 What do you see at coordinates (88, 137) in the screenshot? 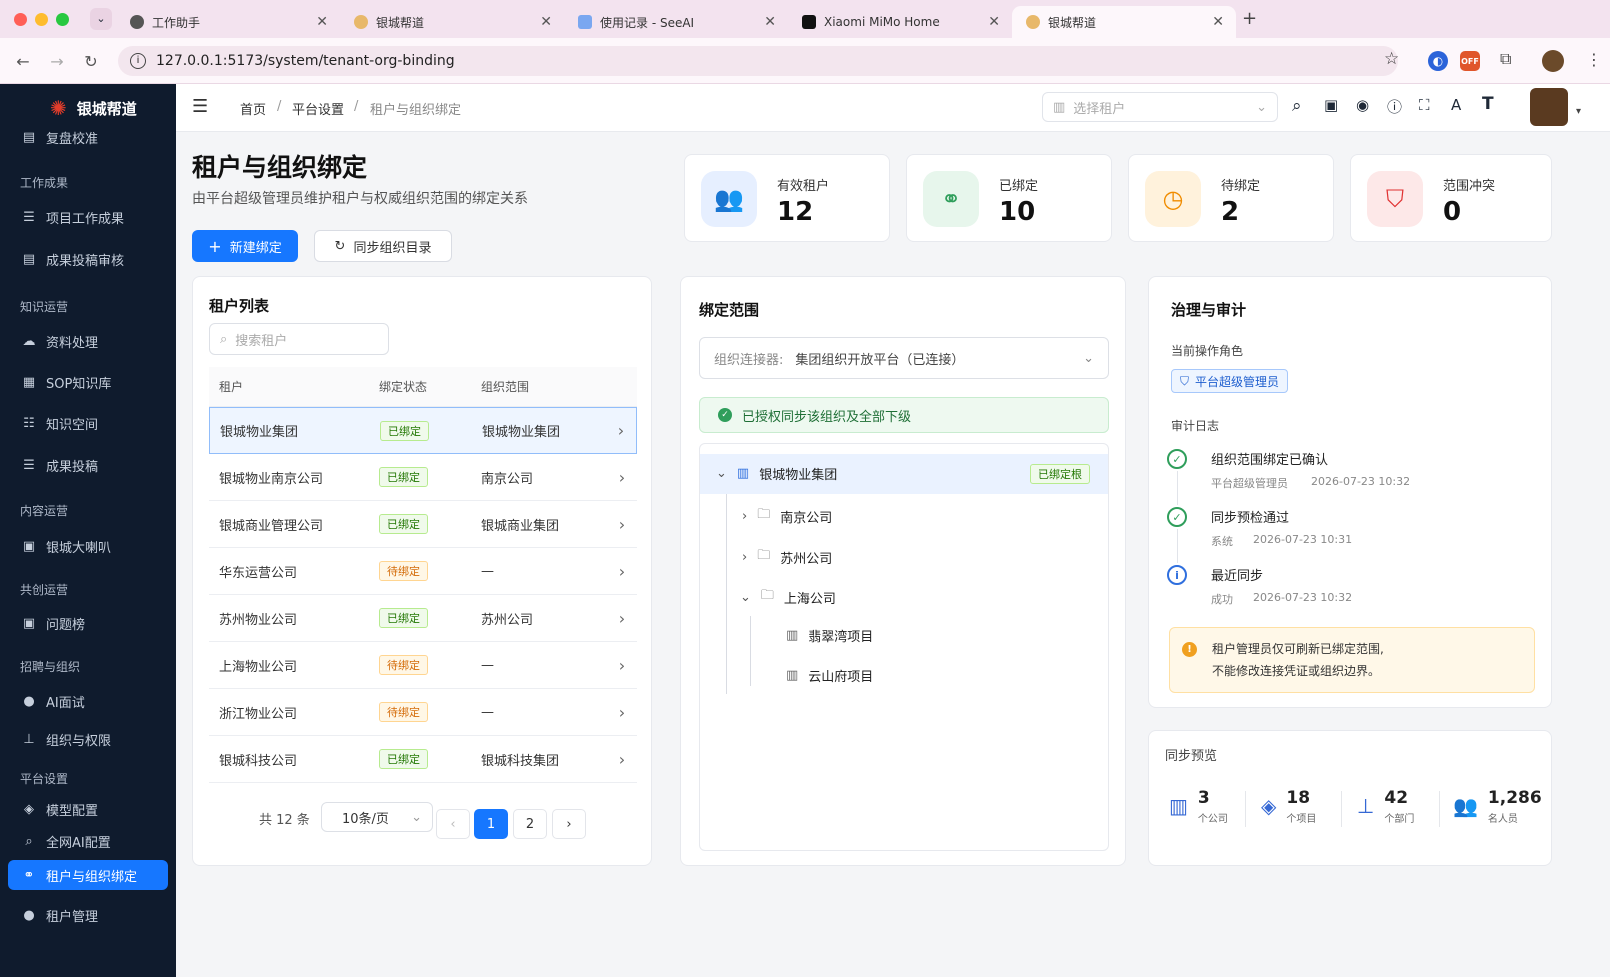
I see `sidebar-item: ▤ 复盘校准` at bounding box center [88, 137].